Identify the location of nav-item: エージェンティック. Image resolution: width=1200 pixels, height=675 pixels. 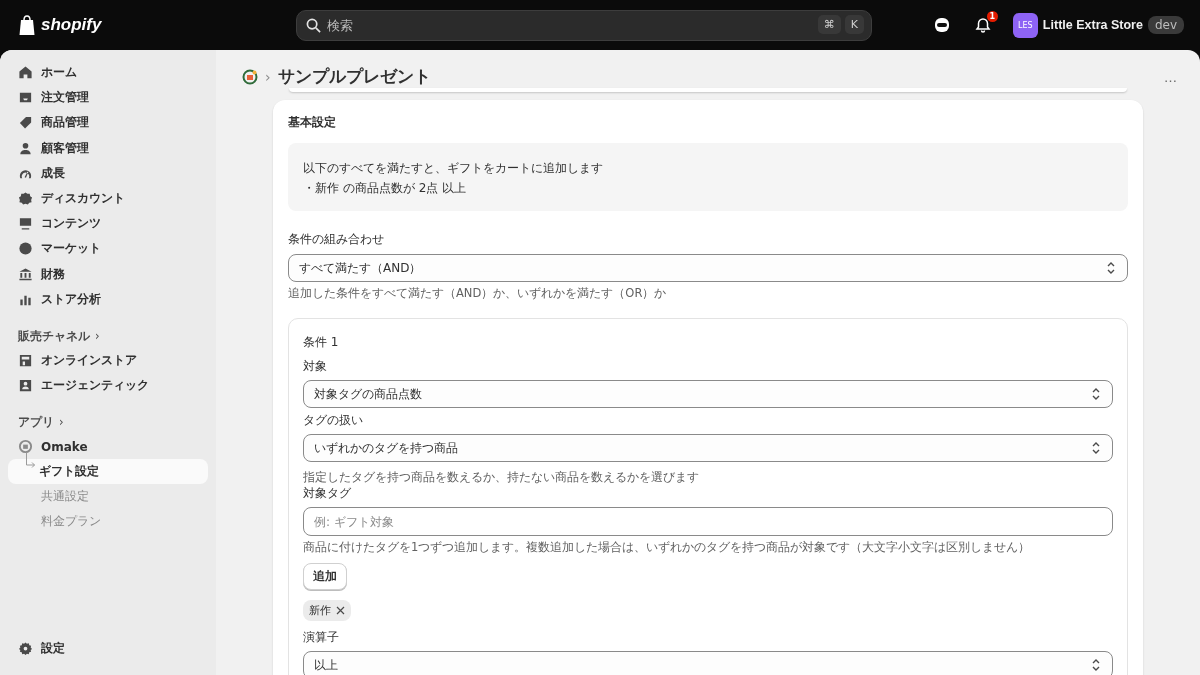
(109, 386).